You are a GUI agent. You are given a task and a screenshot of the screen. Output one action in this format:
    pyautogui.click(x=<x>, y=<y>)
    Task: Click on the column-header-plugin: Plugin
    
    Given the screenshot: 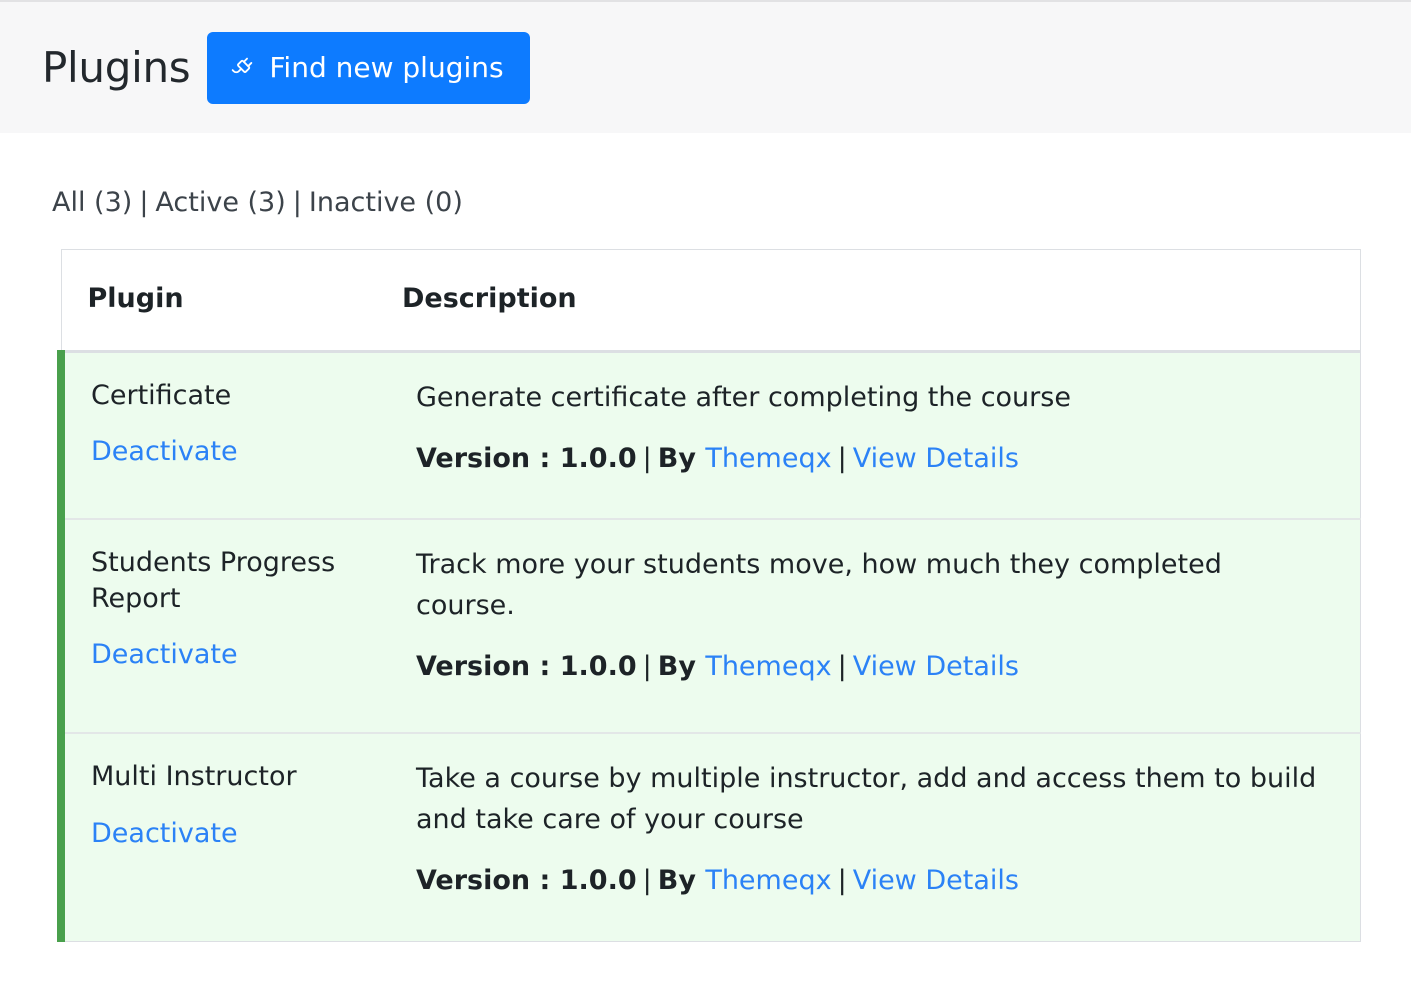 What is the action you would take?
    pyautogui.click(x=231, y=301)
    